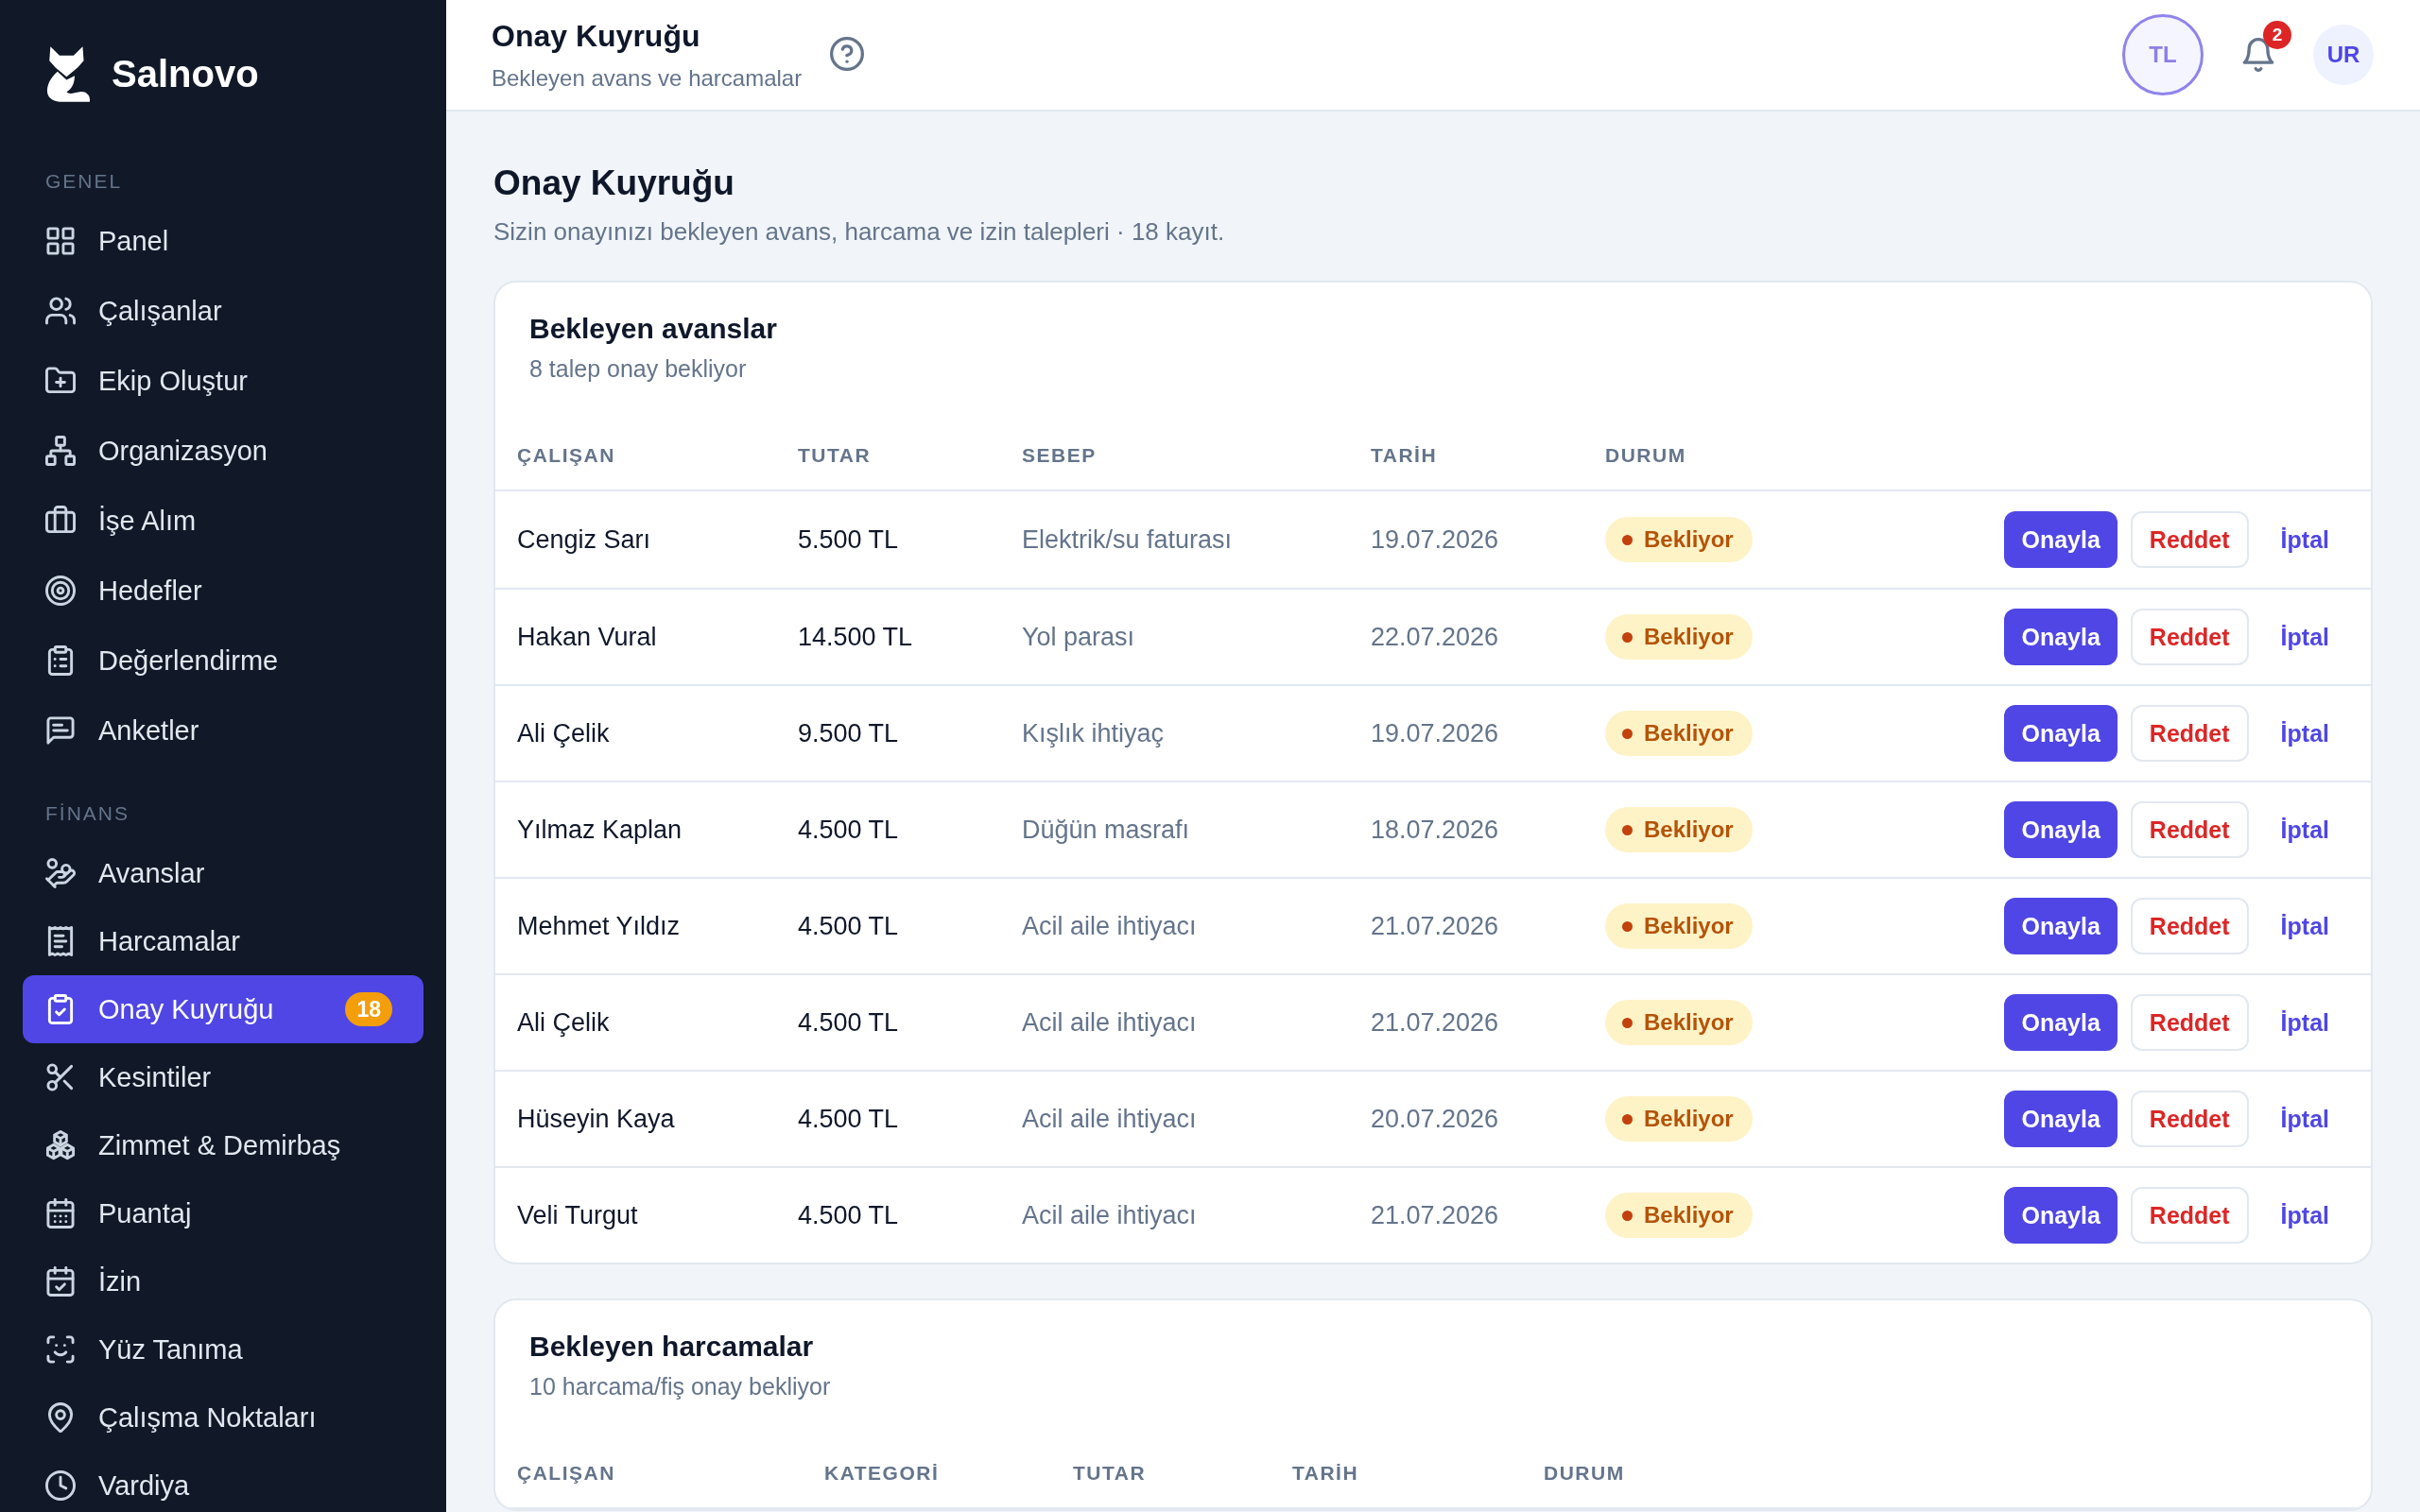  Describe the element at coordinates (223, 521) in the screenshot. I see `nav-item: İşe Alım` at that location.